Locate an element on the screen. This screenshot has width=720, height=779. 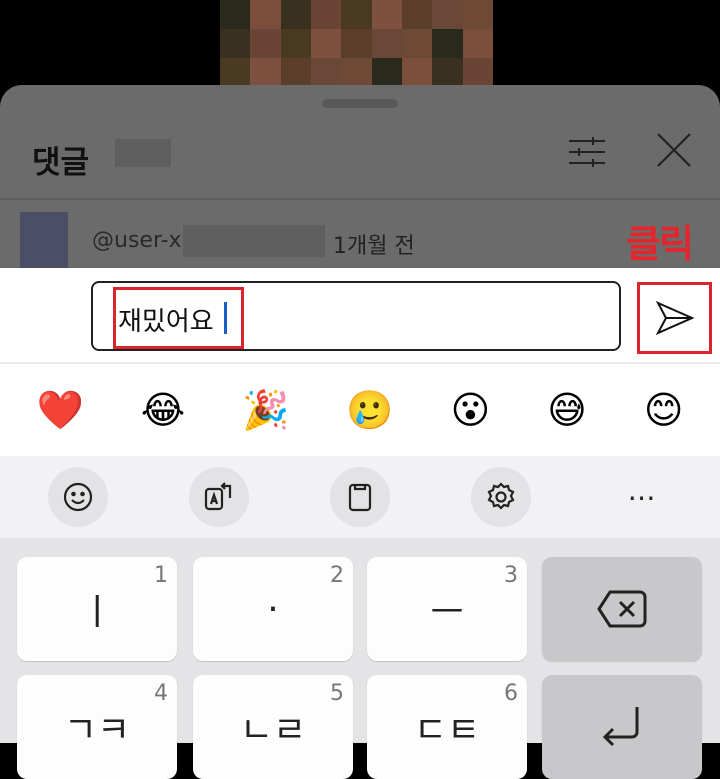
comment-count-blurred is located at coordinates (143, 153).